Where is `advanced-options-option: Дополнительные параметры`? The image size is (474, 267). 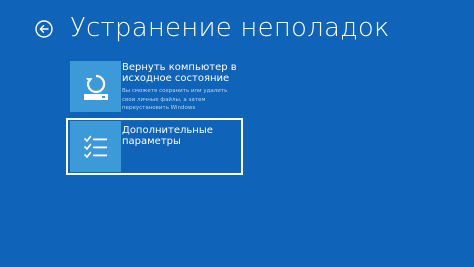
advanced-options-option: Дополнительные параметры is located at coordinates (154, 146).